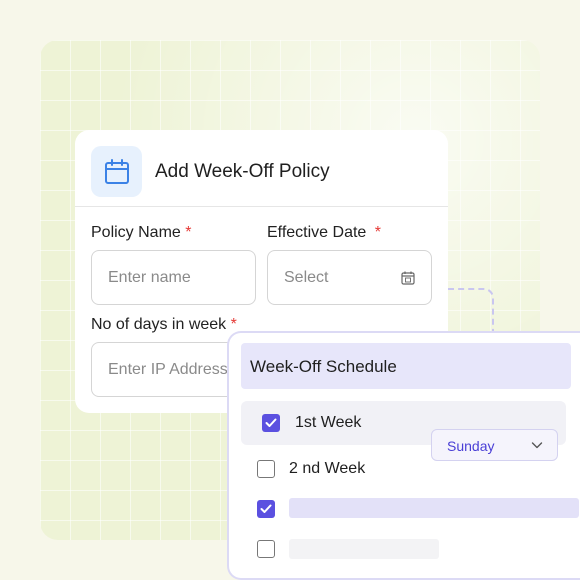 Image resolution: width=580 pixels, height=580 pixels. Describe the element at coordinates (471, 310) in the screenshot. I see `dashed-connector` at that location.